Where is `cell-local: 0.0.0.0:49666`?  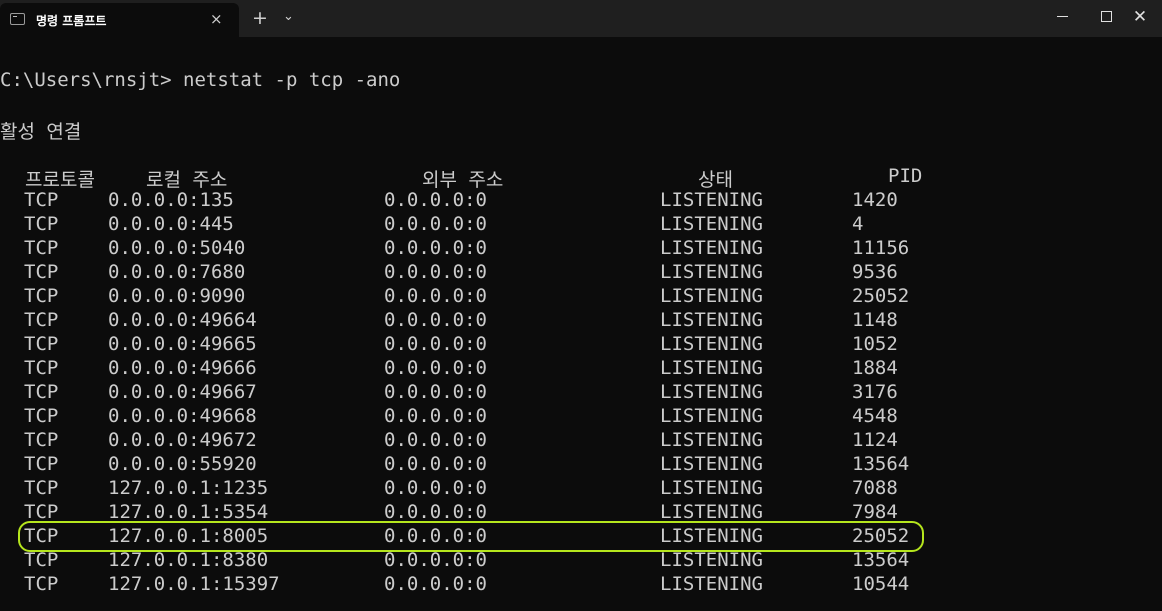
cell-local: 0.0.0.0:49666 is located at coordinates (182, 368).